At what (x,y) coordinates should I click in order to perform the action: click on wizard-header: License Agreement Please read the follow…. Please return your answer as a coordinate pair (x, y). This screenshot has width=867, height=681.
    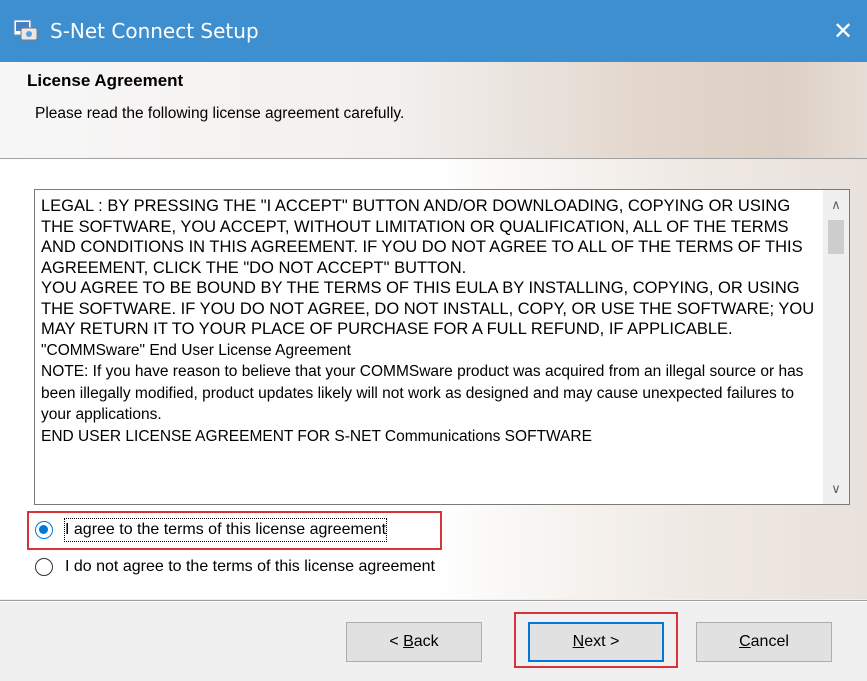
    Looking at the image, I should click on (433, 110).